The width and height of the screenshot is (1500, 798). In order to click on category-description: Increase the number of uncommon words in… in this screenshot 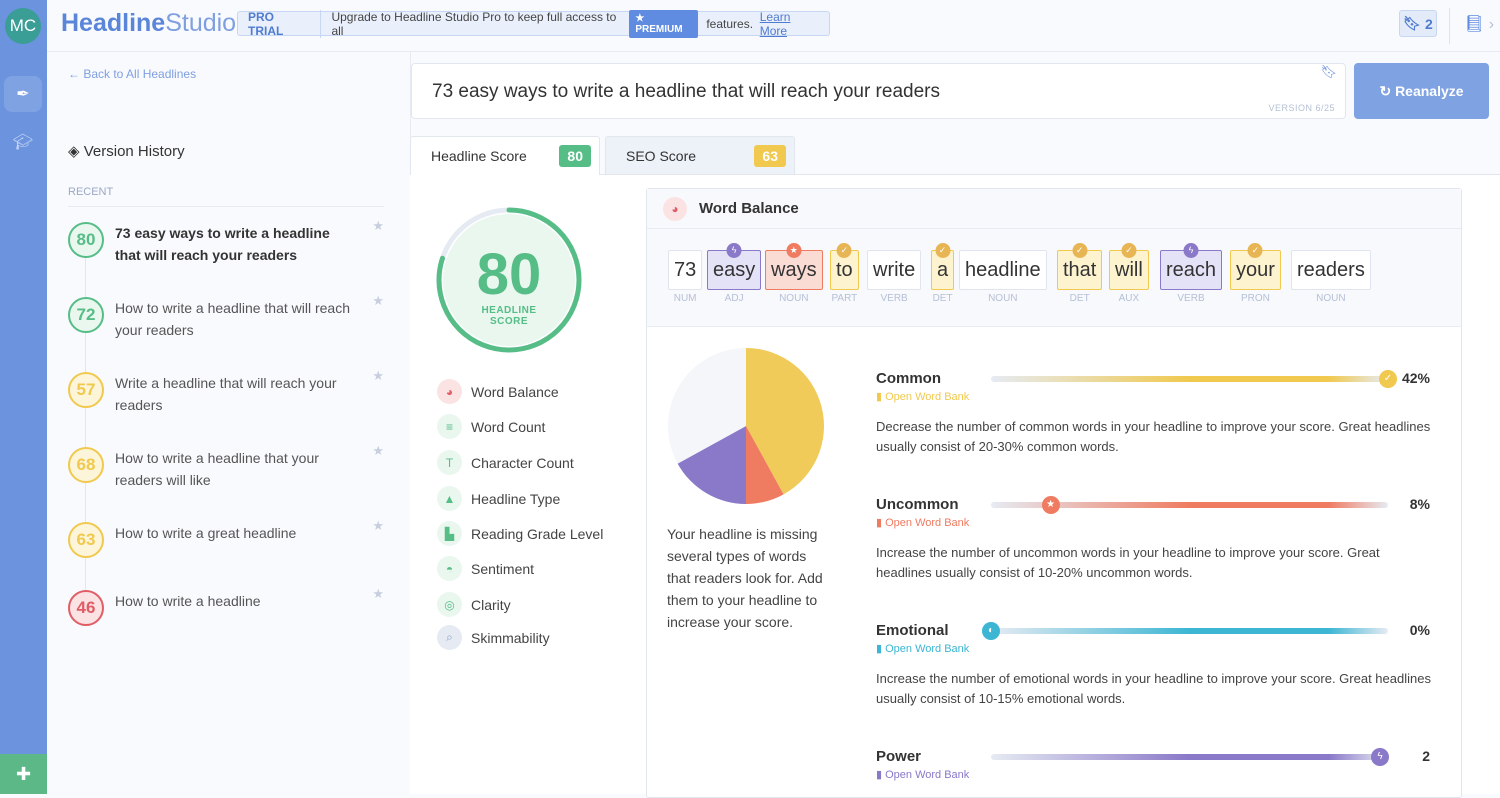, I will do `click(1128, 562)`.